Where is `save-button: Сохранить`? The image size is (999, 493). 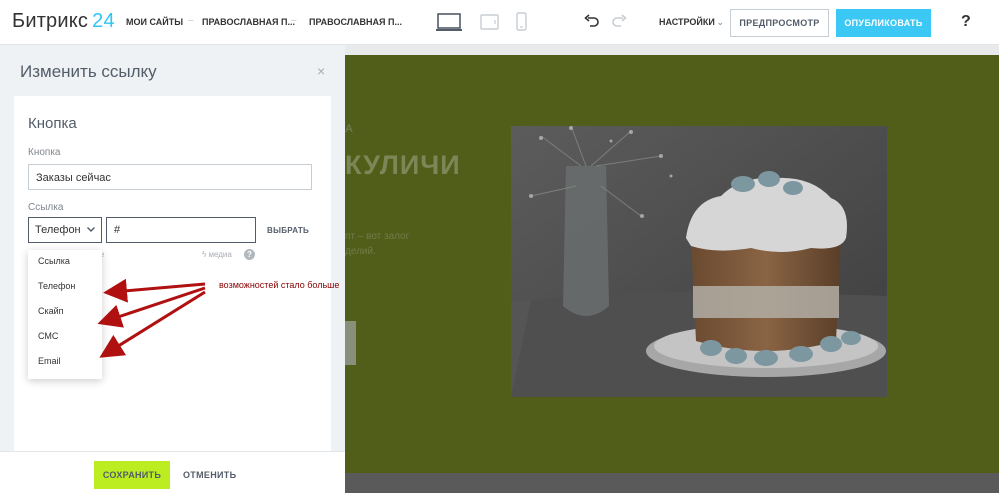 save-button: Сохранить is located at coordinates (132, 475).